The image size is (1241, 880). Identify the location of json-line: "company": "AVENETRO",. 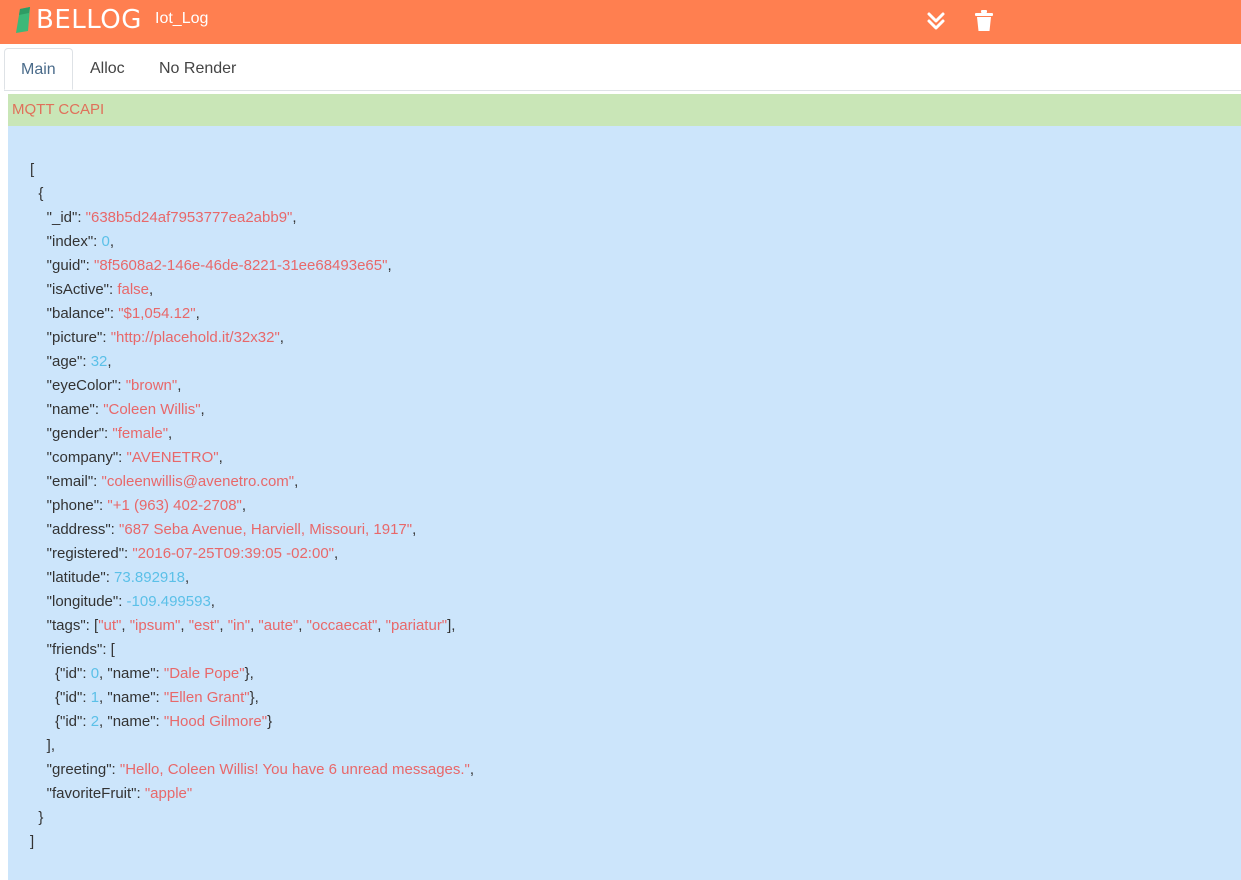
(126, 458).